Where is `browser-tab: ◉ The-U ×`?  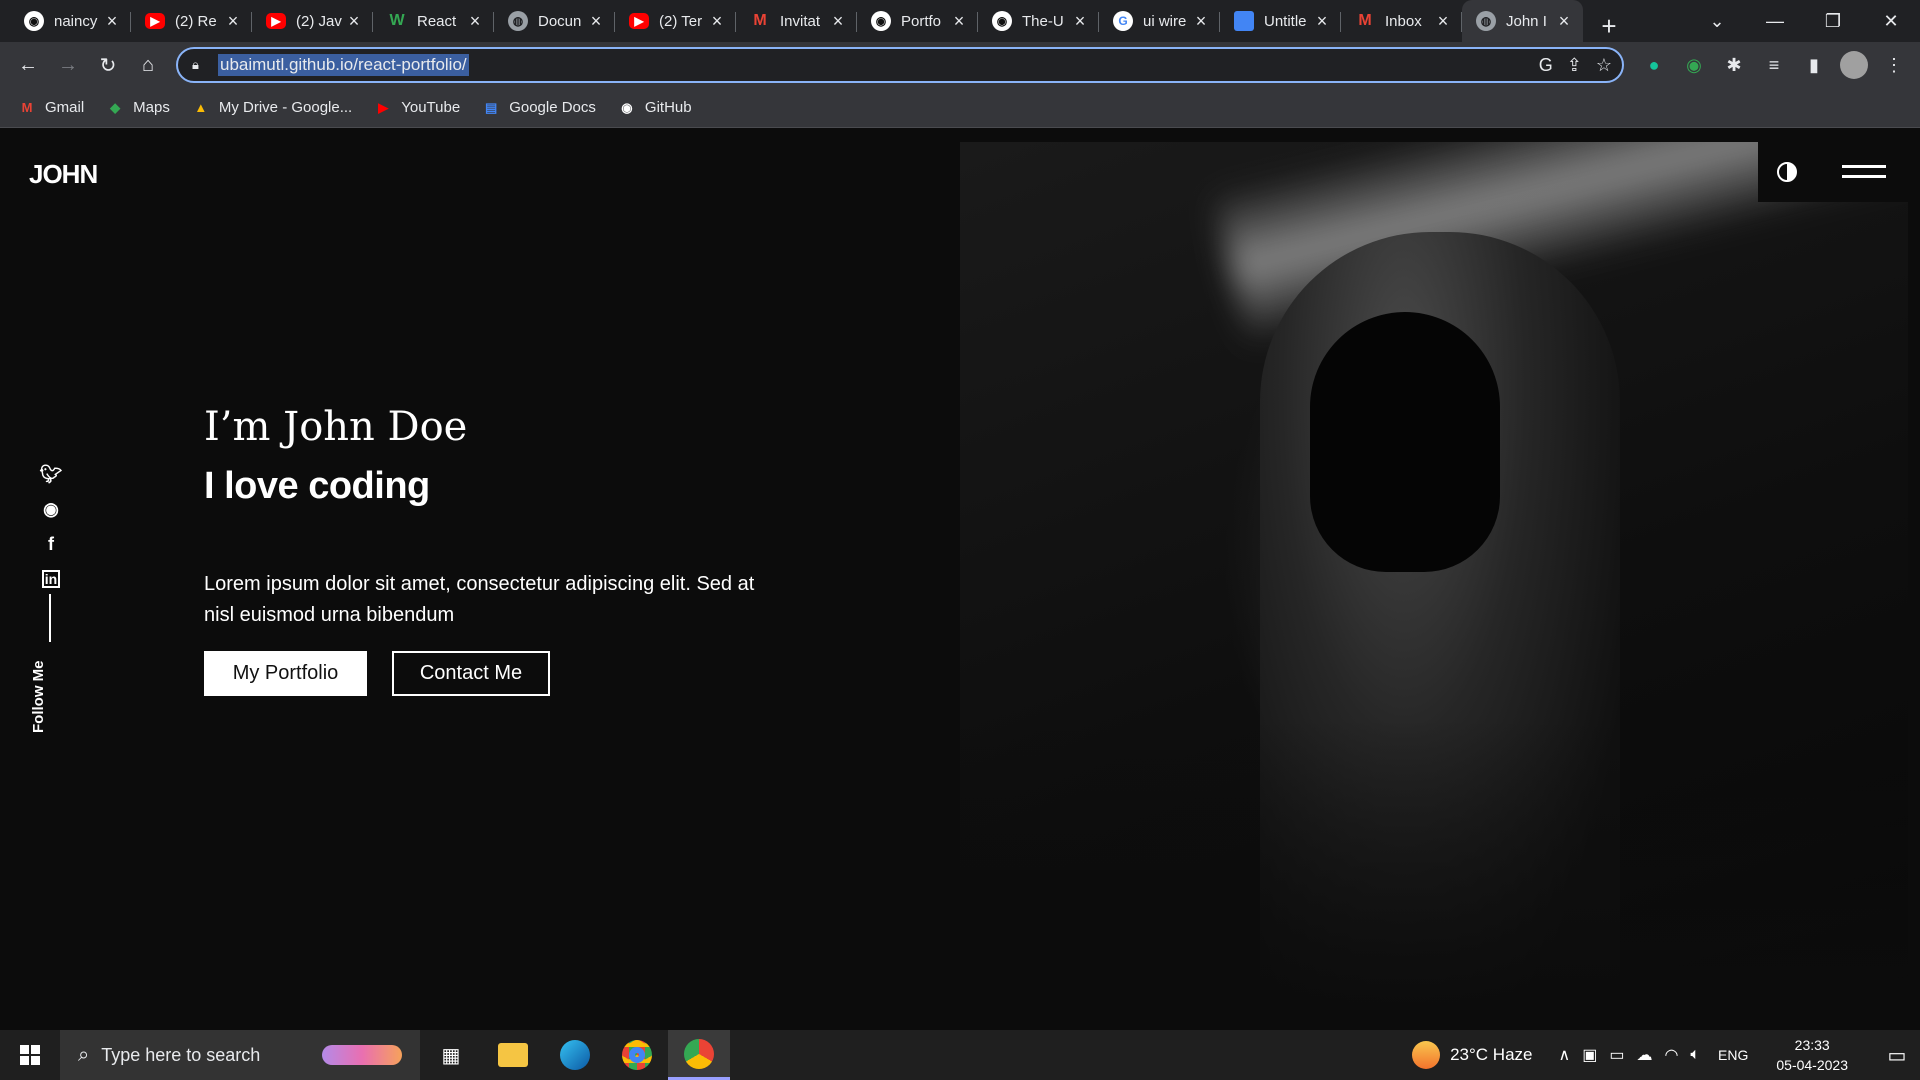 browser-tab: ◉ The-U × is located at coordinates (1038, 21).